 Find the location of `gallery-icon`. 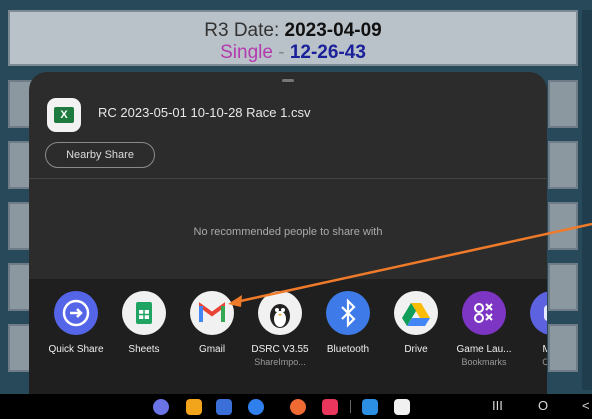

gallery-icon is located at coordinates (330, 407).